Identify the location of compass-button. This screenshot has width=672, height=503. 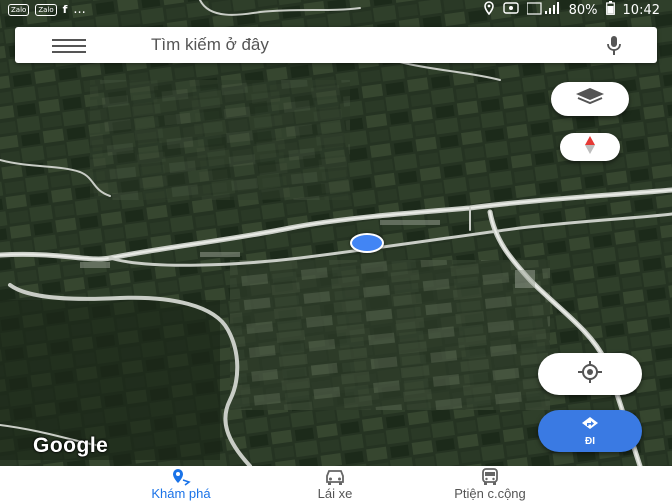
(590, 147).